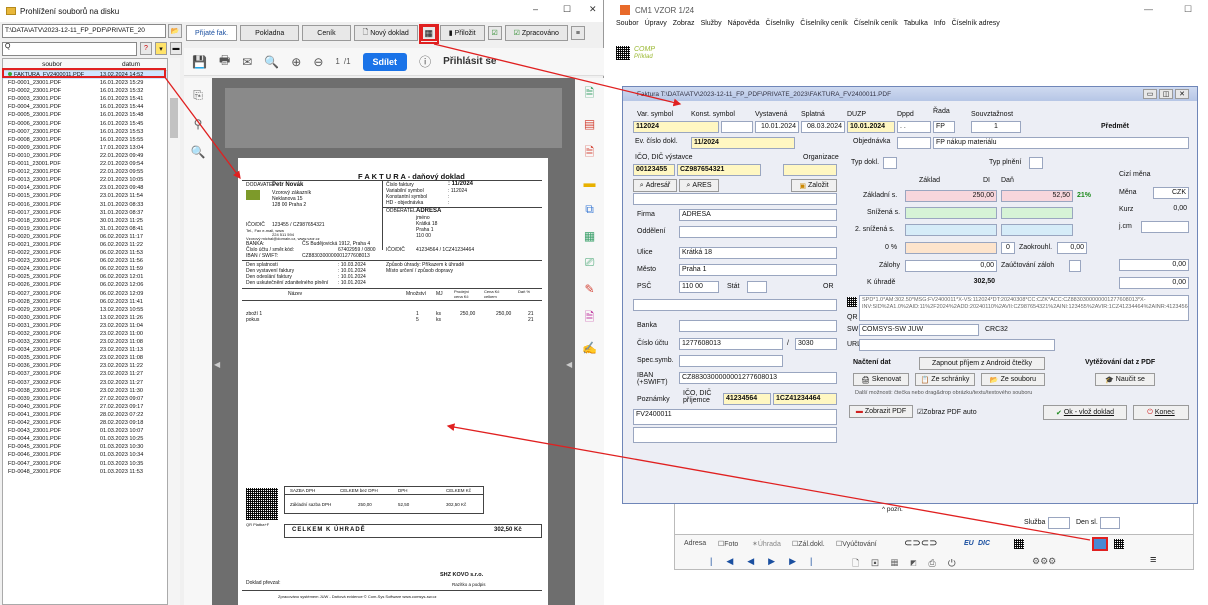 The image size is (1208, 605). I want to click on adresar-button: ⌕ Adresář, so click(655, 185).